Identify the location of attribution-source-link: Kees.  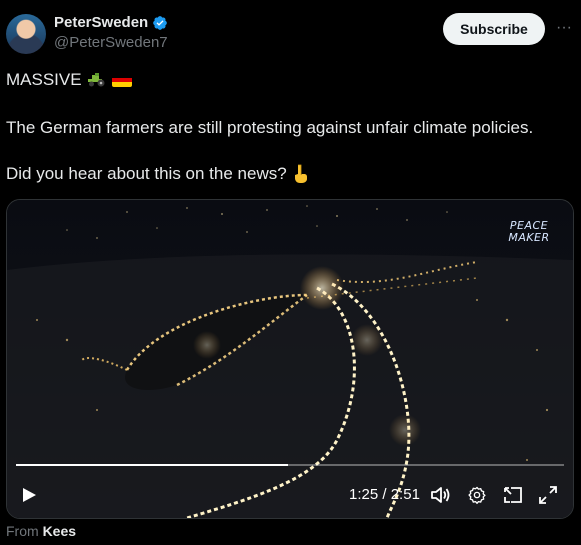
(59, 531).